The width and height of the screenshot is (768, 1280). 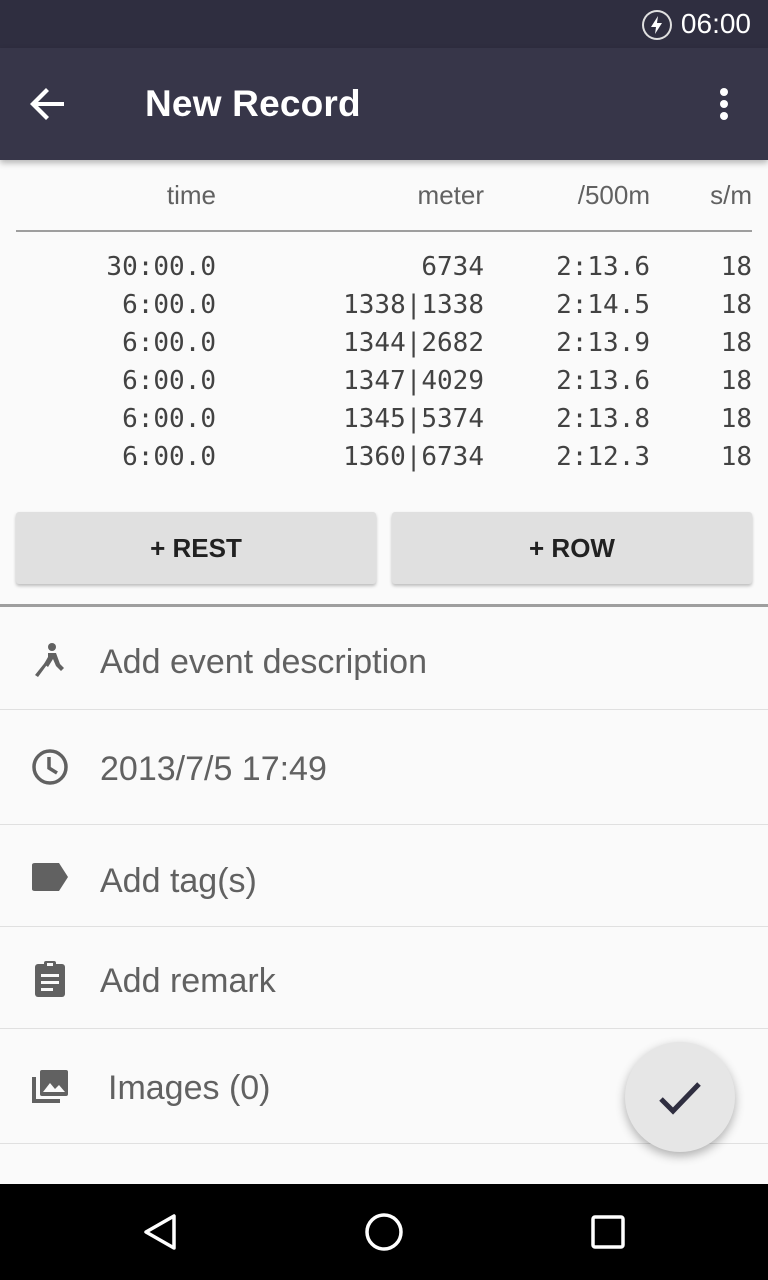 What do you see at coordinates (413, 419) in the screenshot?
I see `cell-meter: 1345|5374` at bounding box center [413, 419].